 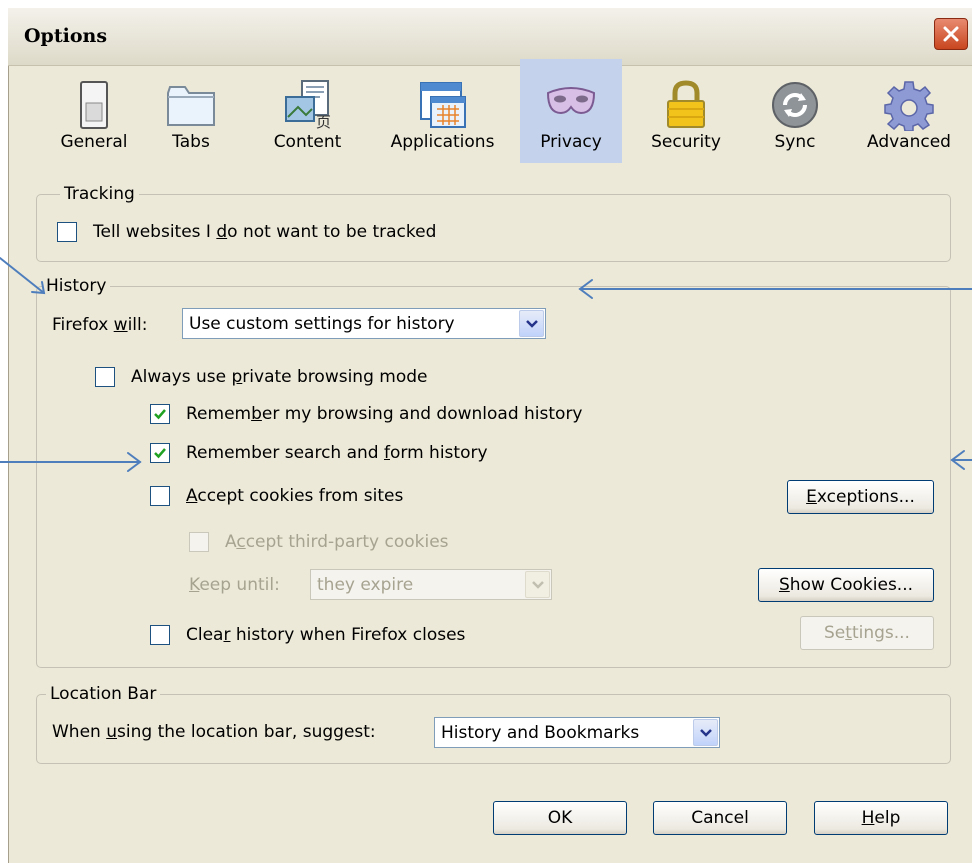 What do you see at coordinates (103, 694) in the screenshot?
I see `location-bar-legend: Location Bar` at bounding box center [103, 694].